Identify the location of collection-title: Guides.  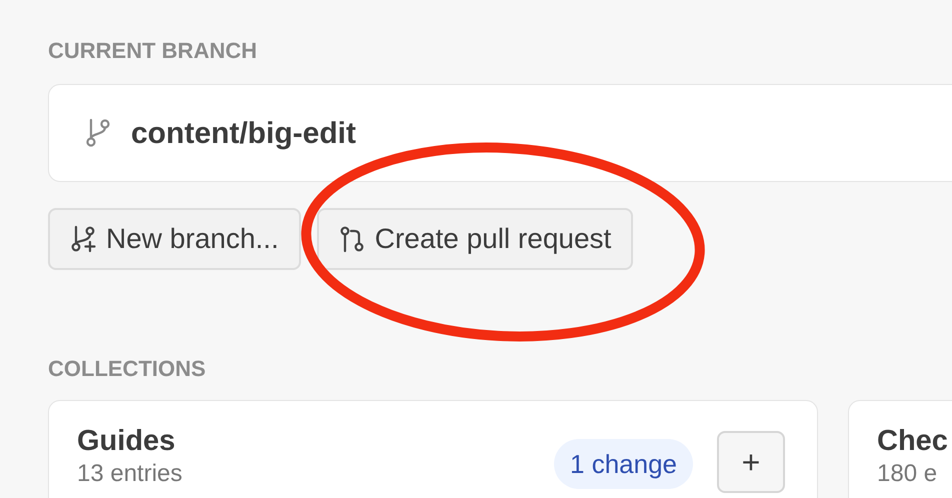
(126, 441).